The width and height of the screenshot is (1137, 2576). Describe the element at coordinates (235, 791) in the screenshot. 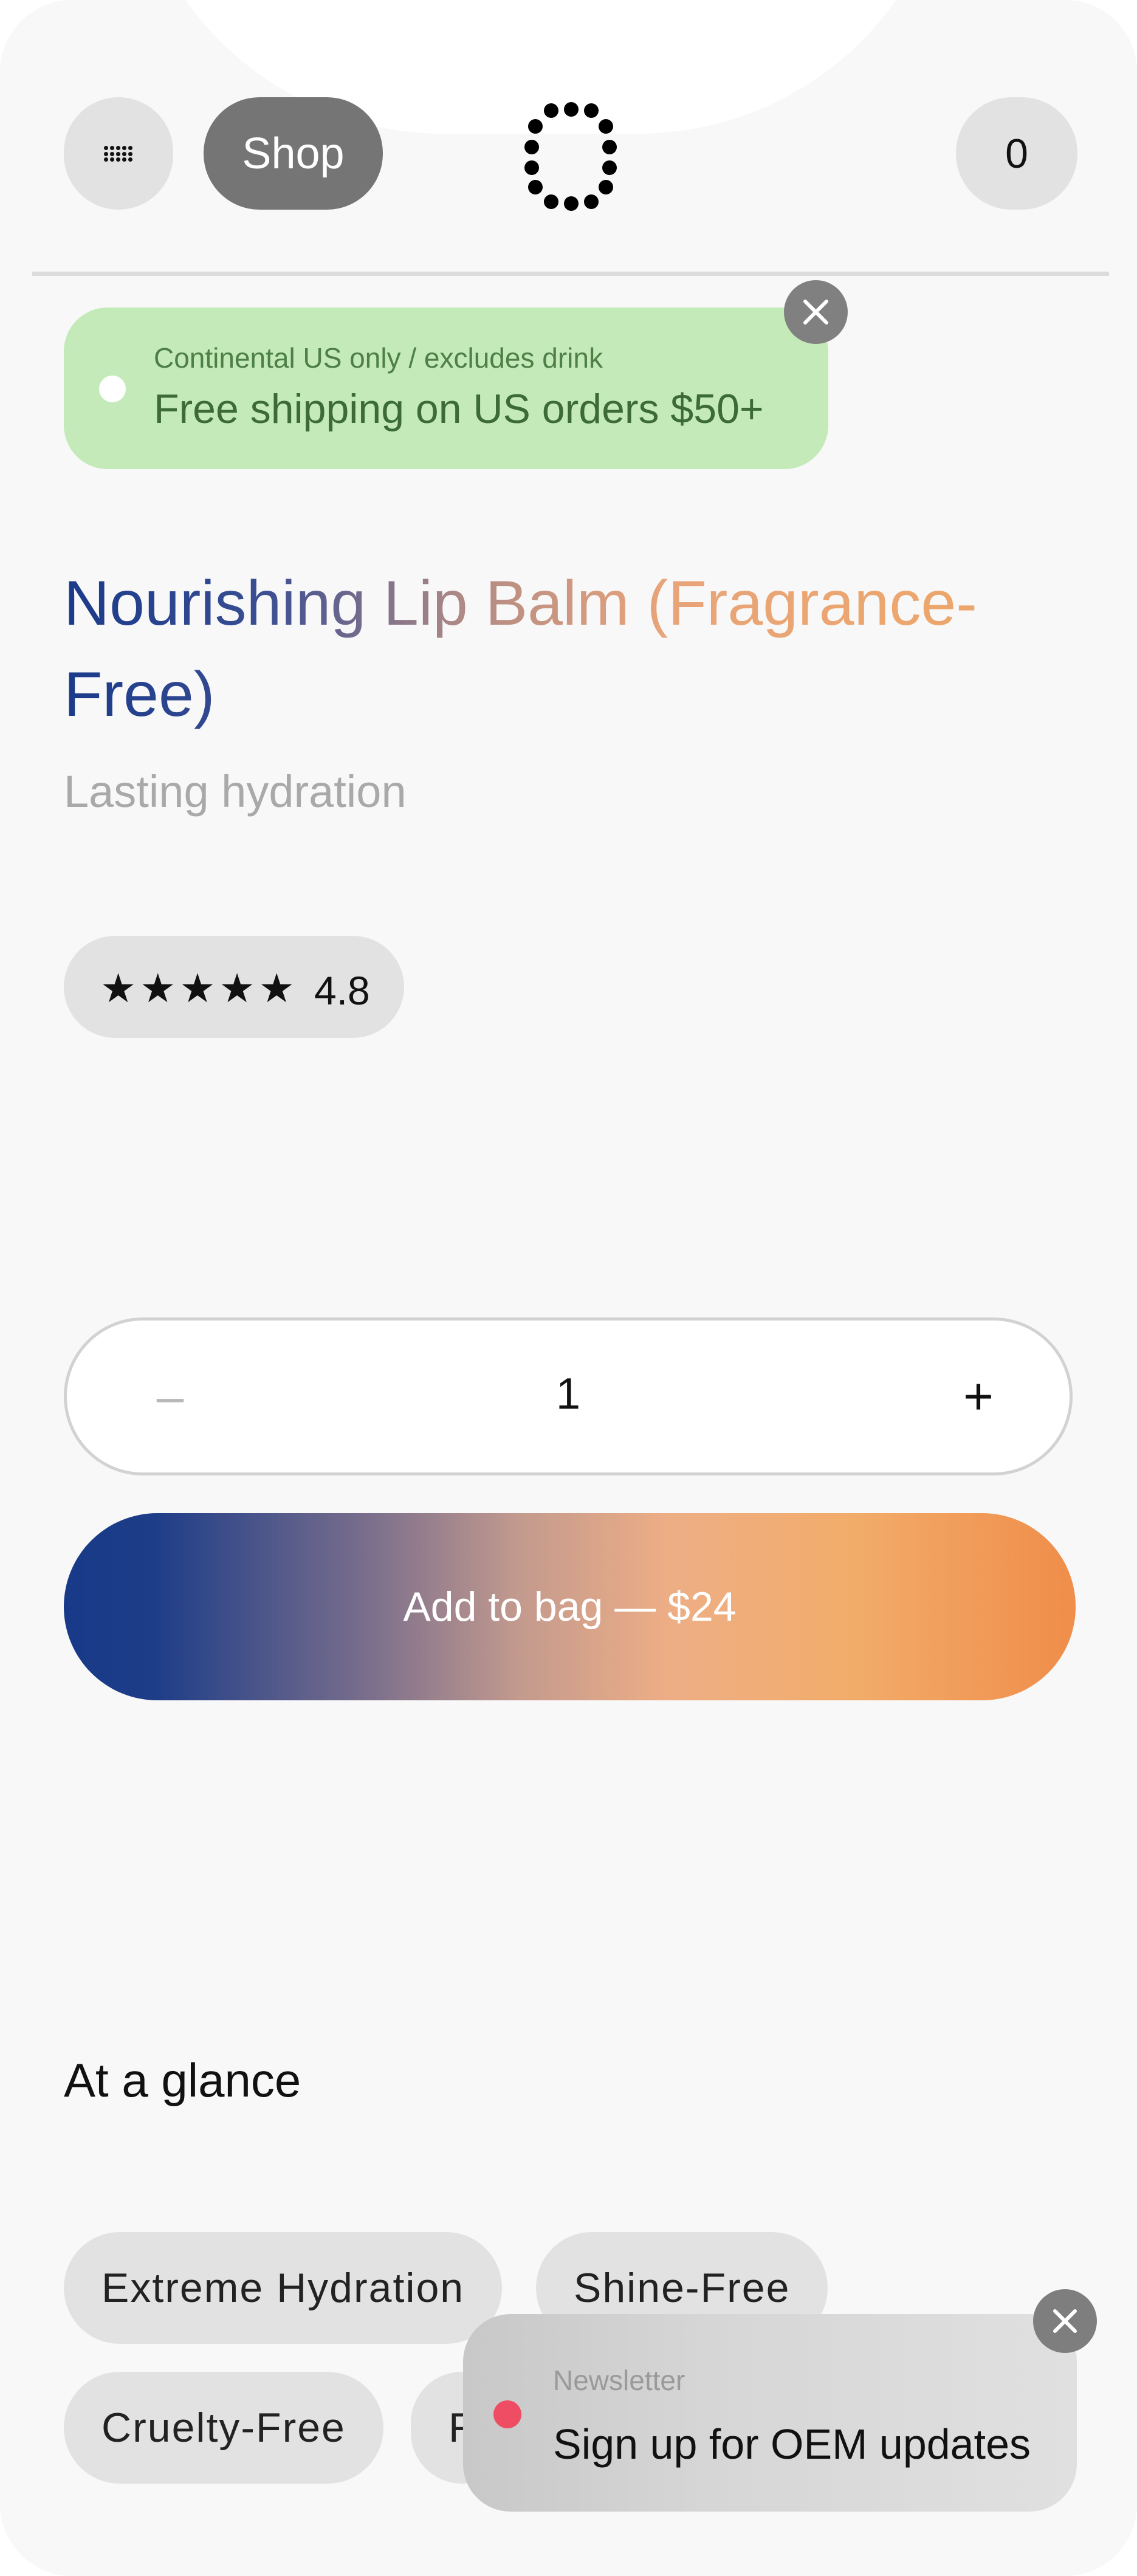

I see `product-subtitle: Lasting hydration` at that location.